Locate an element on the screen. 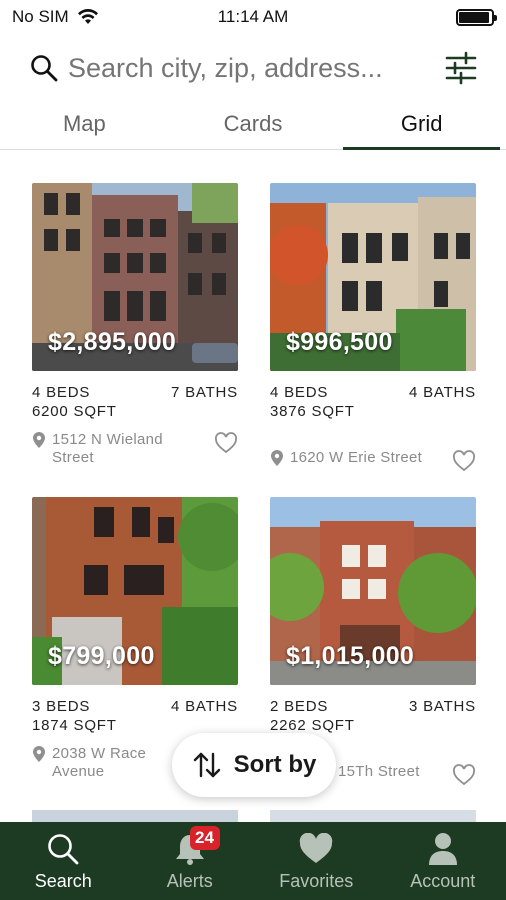  listing-address: 1620 W Erie Street is located at coordinates (346, 458).